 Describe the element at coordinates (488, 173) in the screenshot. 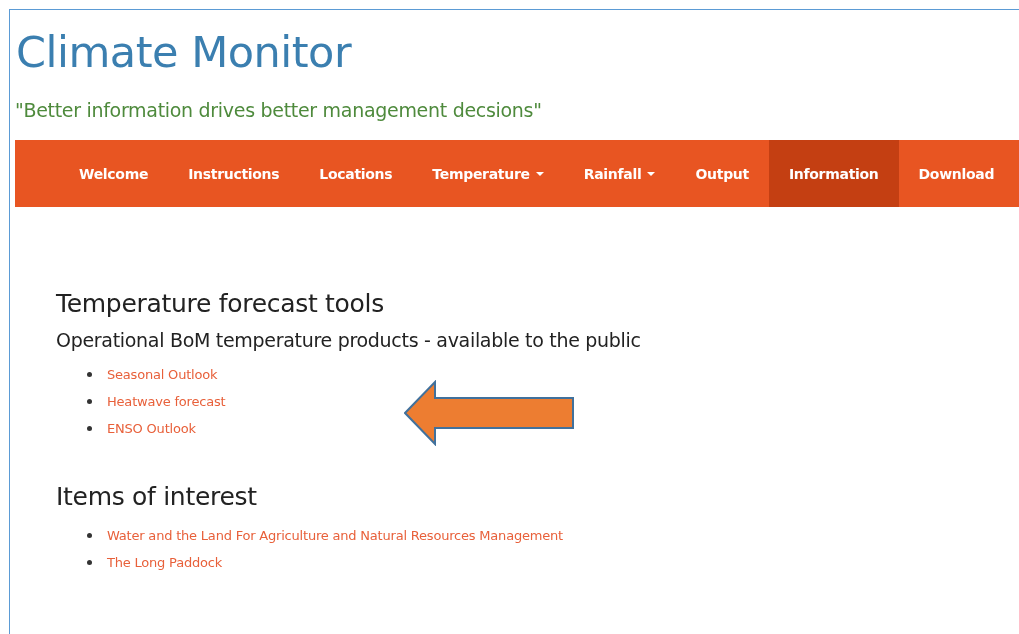

I see `nav-item: Temperature` at that location.